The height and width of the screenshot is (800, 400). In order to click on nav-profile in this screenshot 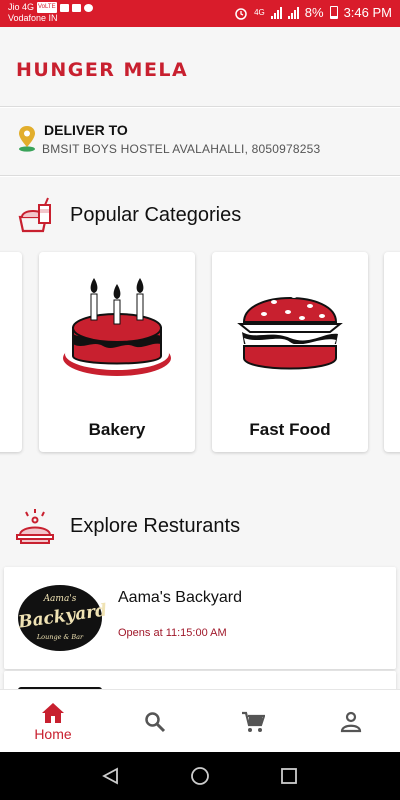, I will do `click(350, 721)`.